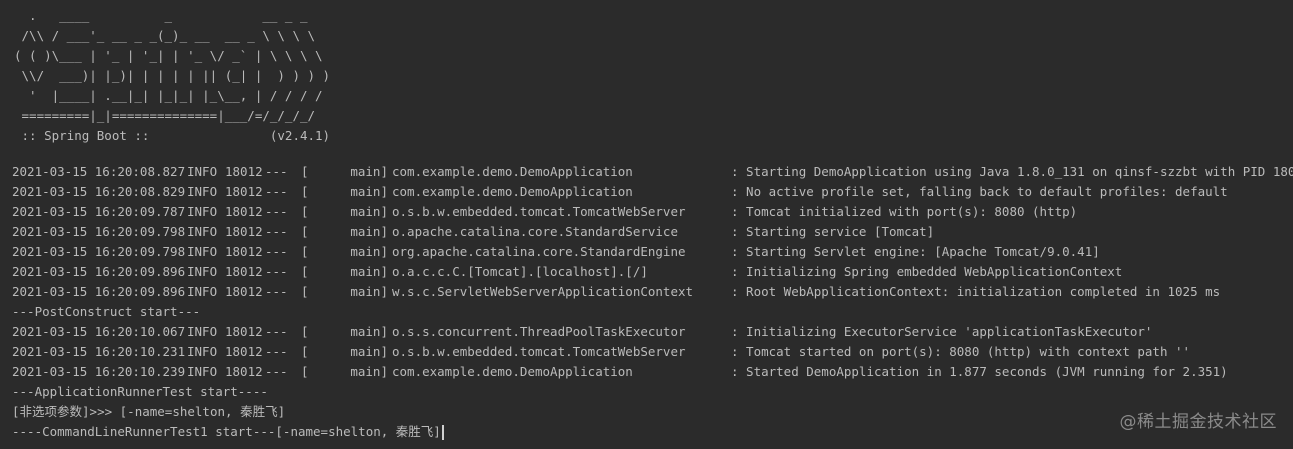  What do you see at coordinates (165, 35) in the screenshot?
I see `banner-line: /\\ / ___'_ __ _ _(_)_ __ __ _ \ \ \ \` at bounding box center [165, 35].